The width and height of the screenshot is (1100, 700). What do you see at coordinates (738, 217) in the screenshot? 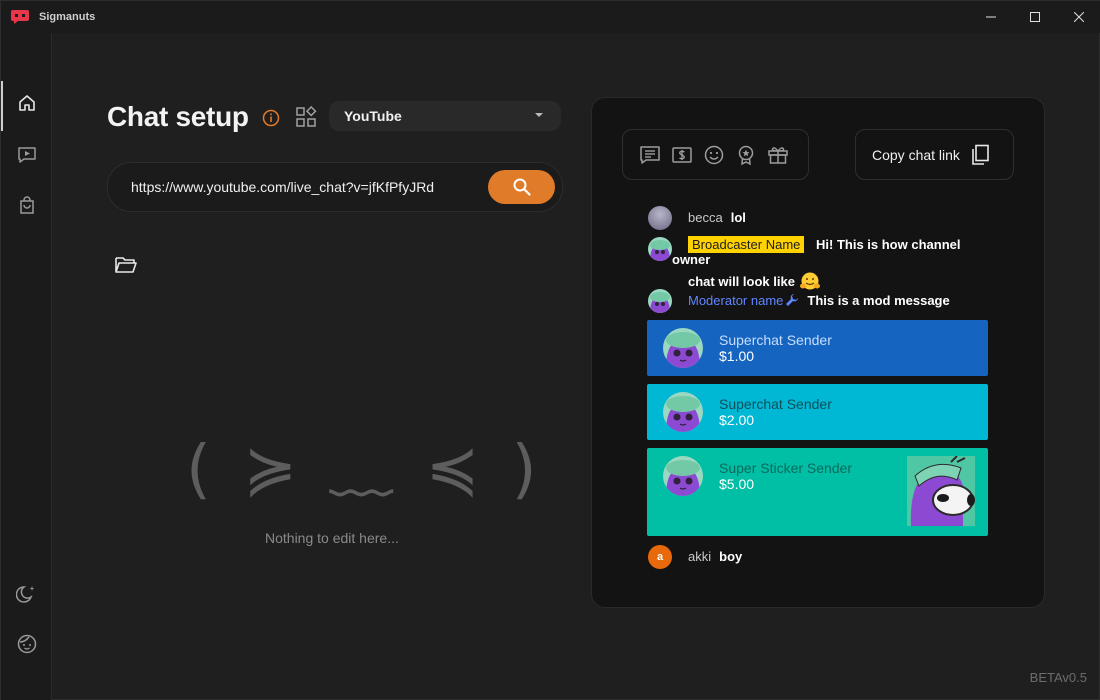
I see `message-text: lol` at bounding box center [738, 217].